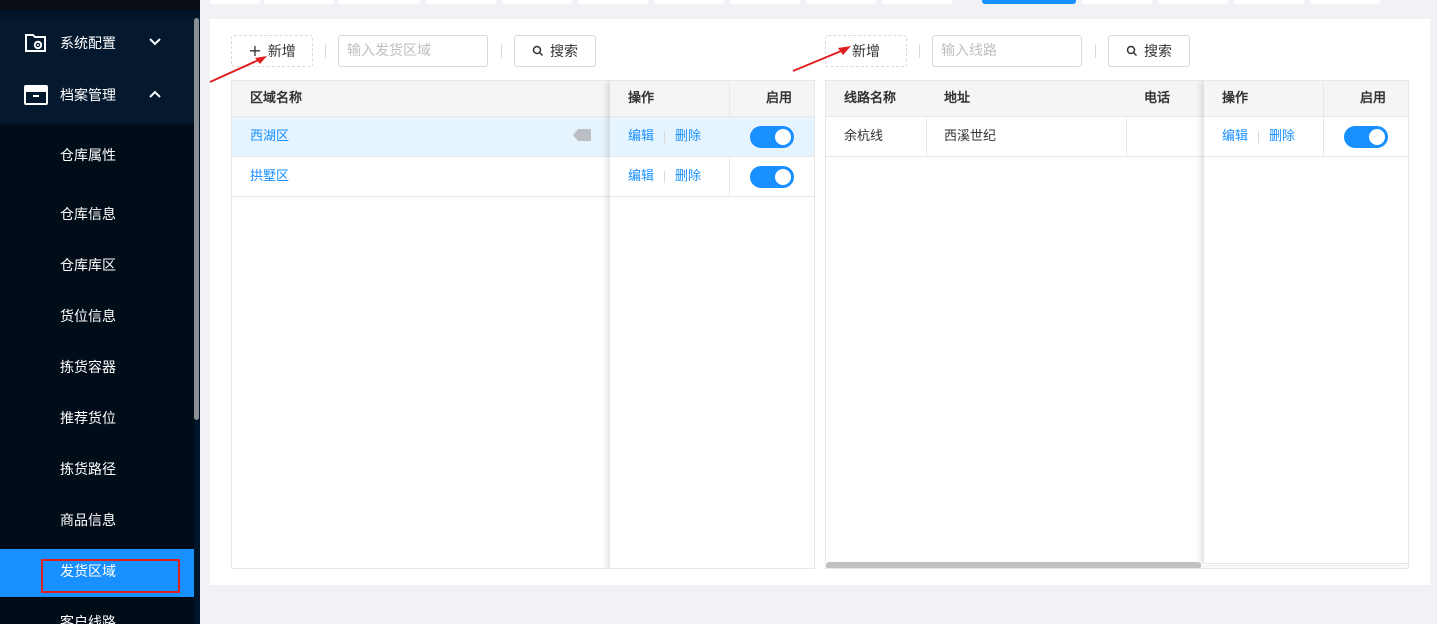 The height and width of the screenshot is (624, 1437). I want to click on area-search-input: 输入发货区域, so click(413, 51).